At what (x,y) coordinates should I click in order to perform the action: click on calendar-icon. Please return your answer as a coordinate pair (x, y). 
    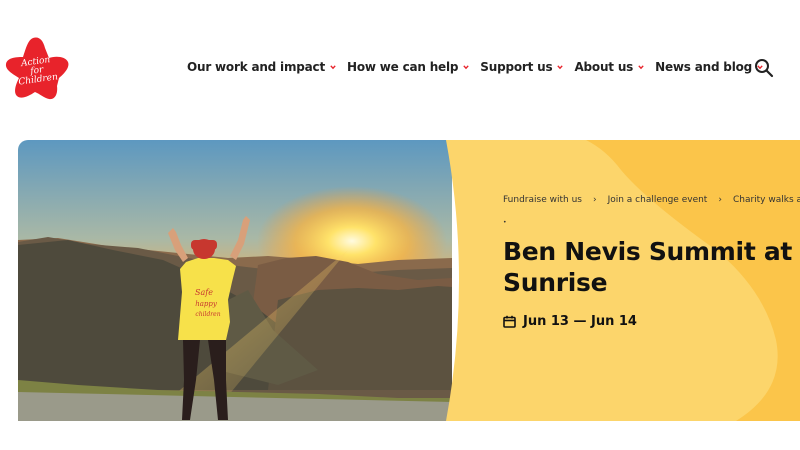
    Looking at the image, I should click on (509, 321).